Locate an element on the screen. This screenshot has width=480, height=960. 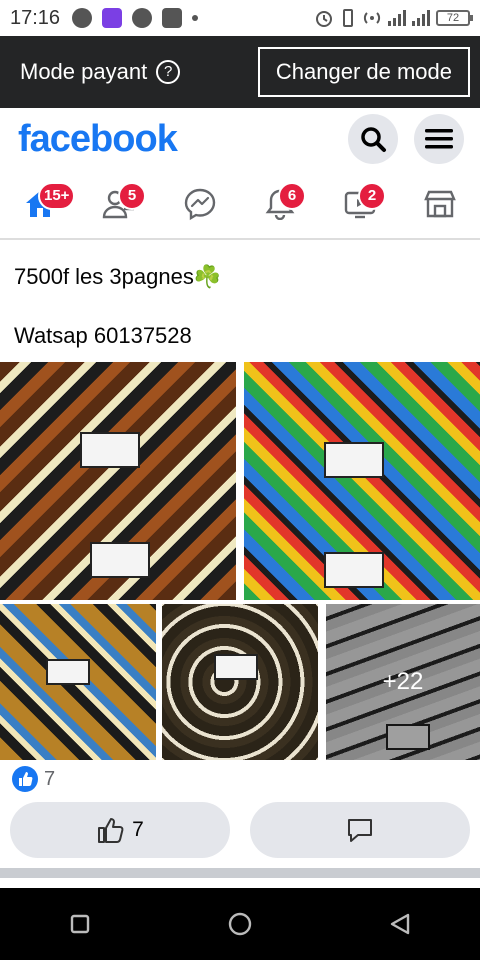
status-time: 17:16 is located at coordinates (35, 17).